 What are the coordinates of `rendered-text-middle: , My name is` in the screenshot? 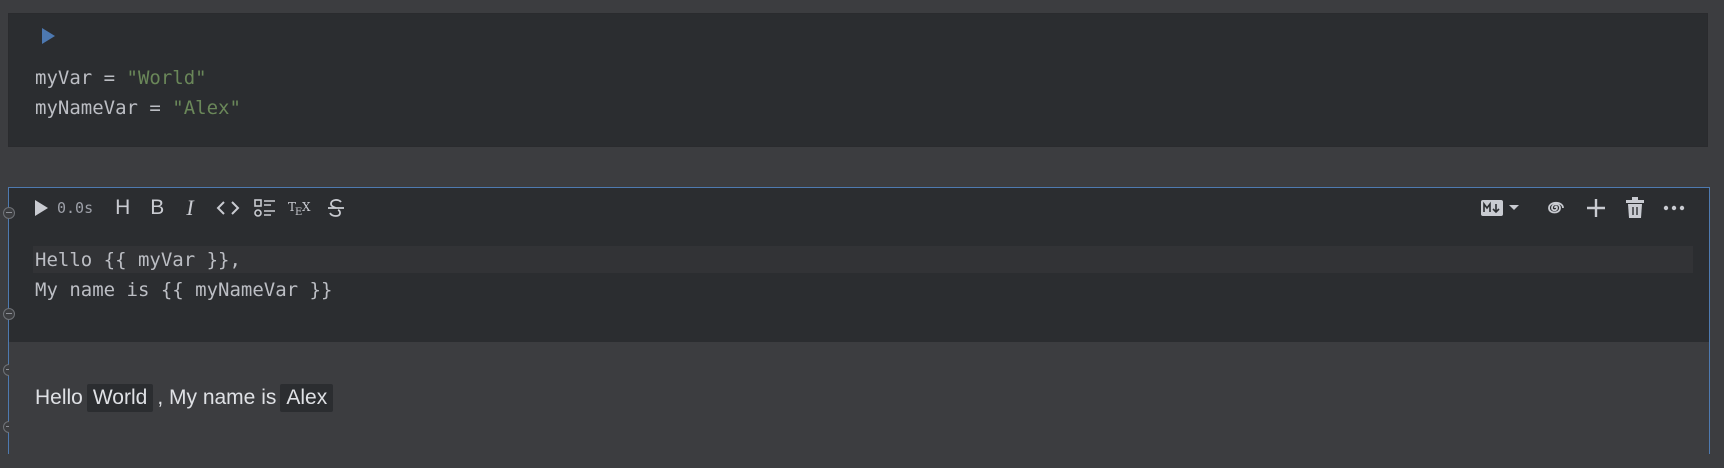 It's located at (217, 397).